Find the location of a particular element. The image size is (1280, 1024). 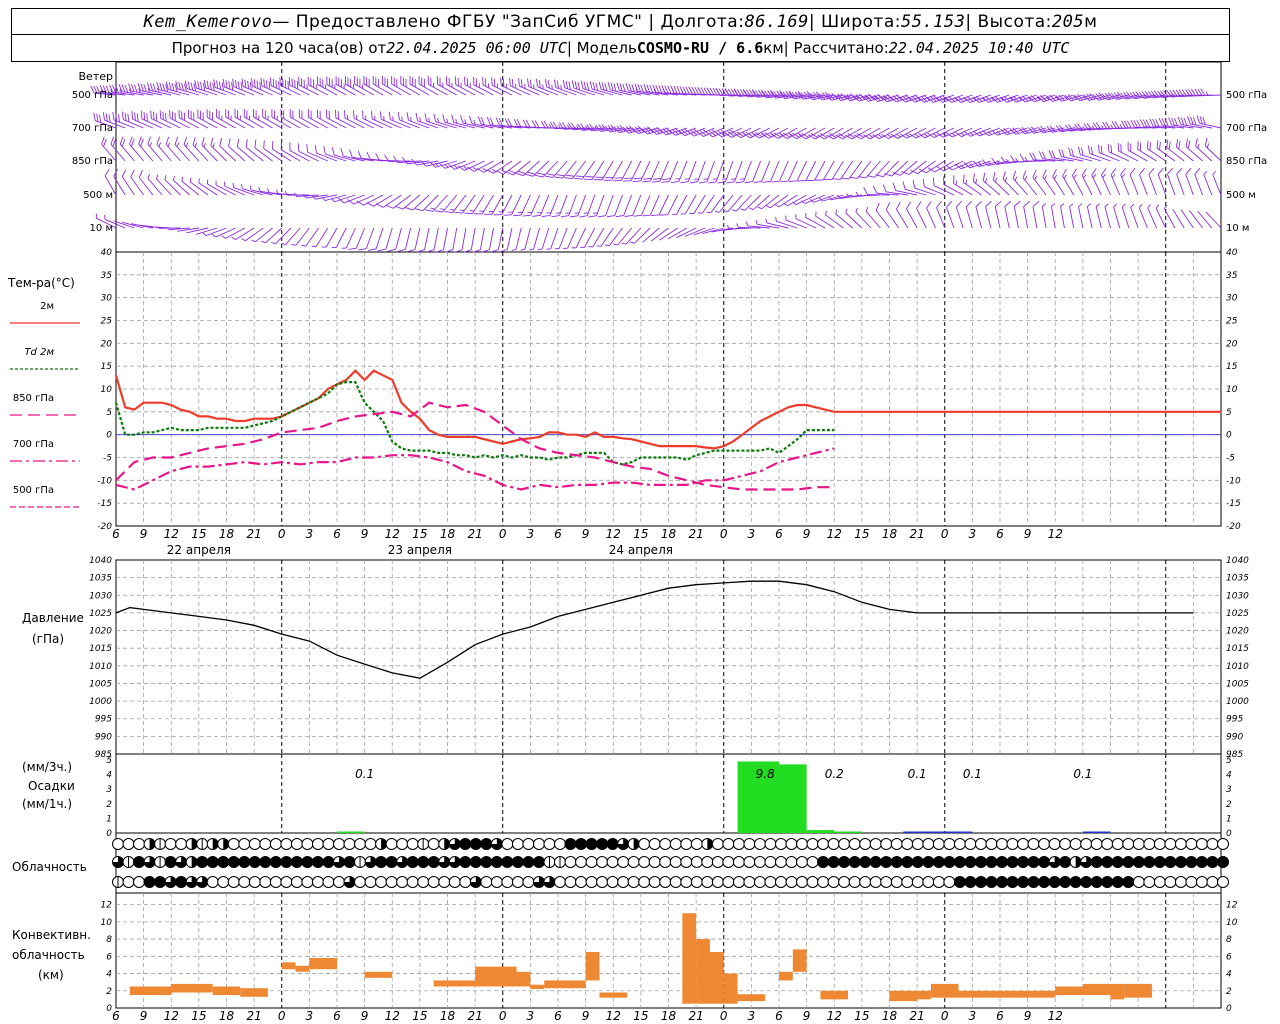

temp-ytick-right: -20 is located at coordinates (1233, 527).